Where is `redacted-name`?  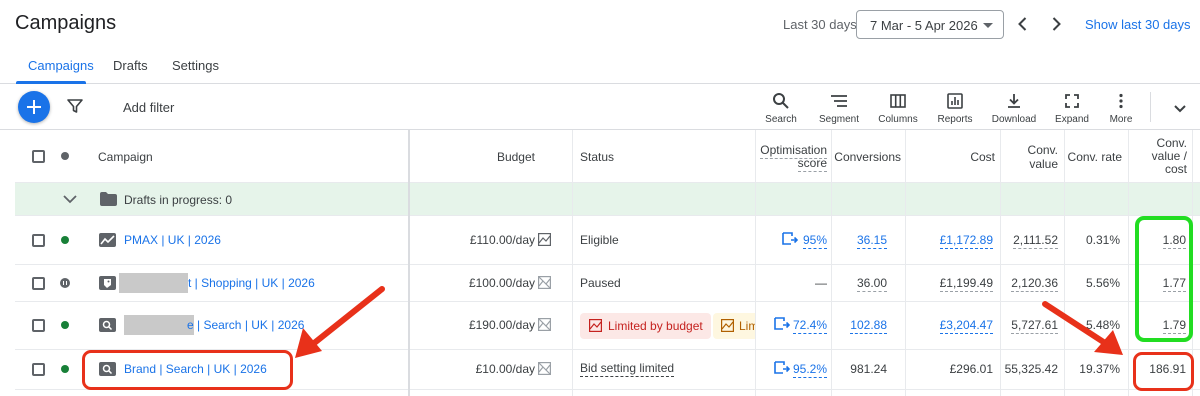 redacted-name is located at coordinates (153, 283).